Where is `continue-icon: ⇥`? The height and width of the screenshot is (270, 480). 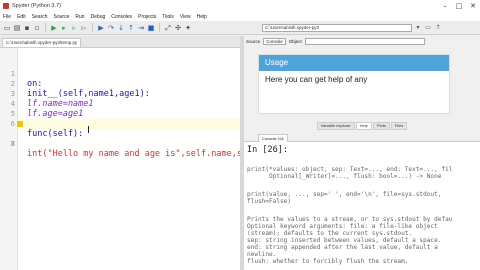 continue-icon: ⇥ is located at coordinates (141, 28).